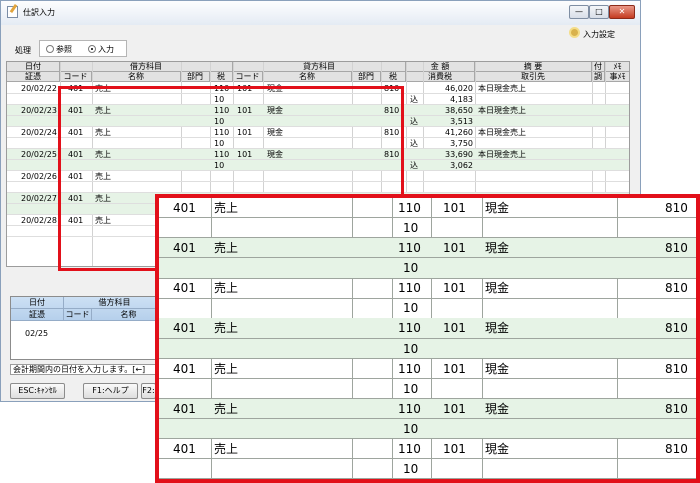 The image size is (700, 483). I want to click on tax-amount: 3,062, so click(449, 165).